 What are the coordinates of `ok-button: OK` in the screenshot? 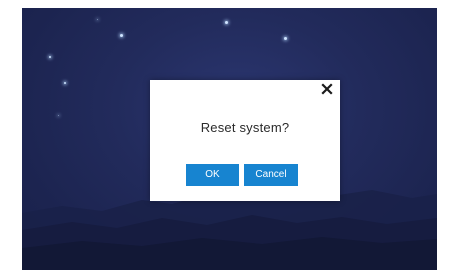 It's located at (212, 175).